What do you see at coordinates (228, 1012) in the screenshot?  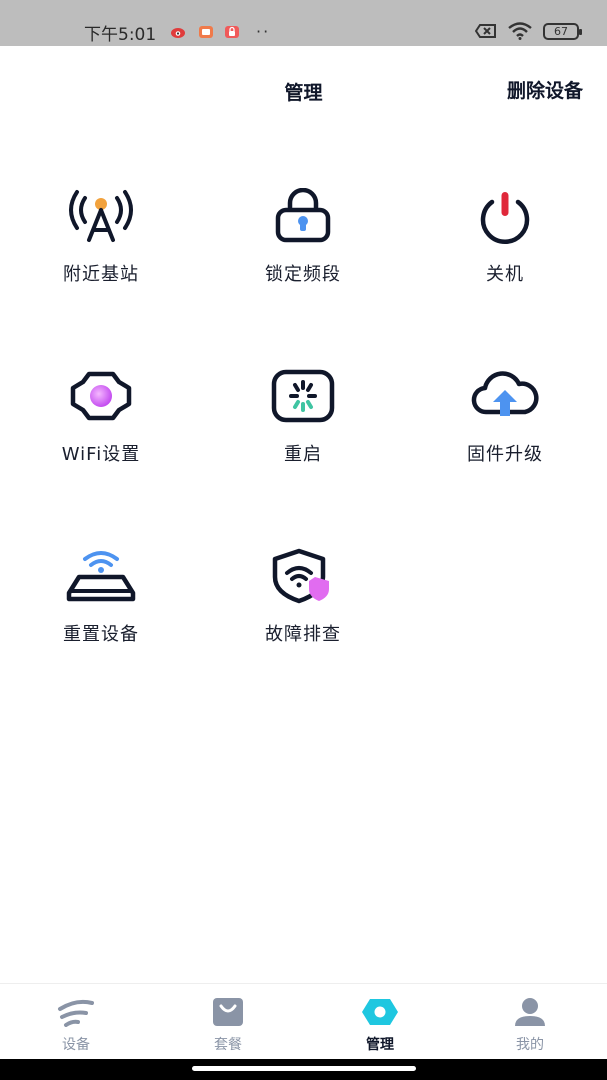 I see `package-bag-icon` at bounding box center [228, 1012].